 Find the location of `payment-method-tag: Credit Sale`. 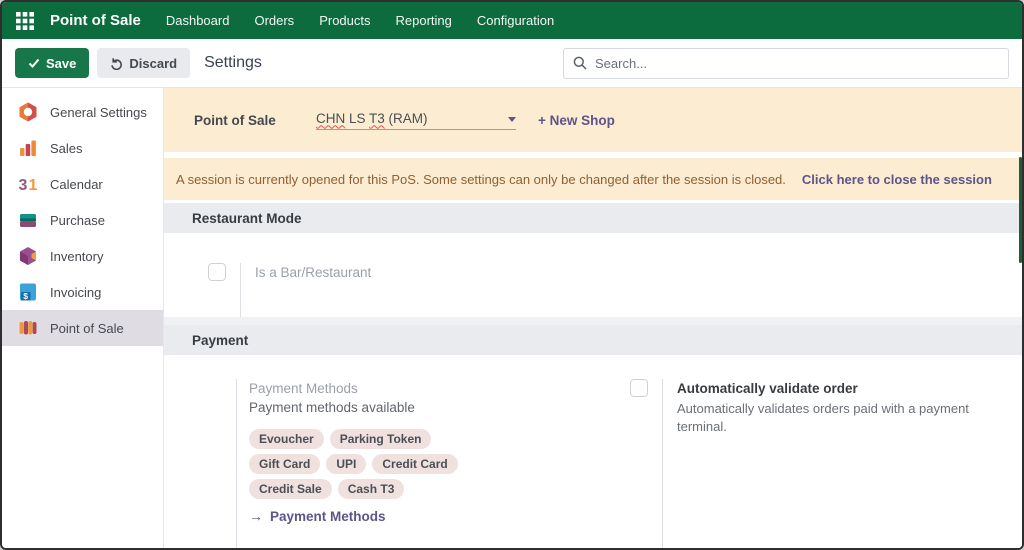

payment-method-tag: Credit Sale is located at coordinates (290, 489).